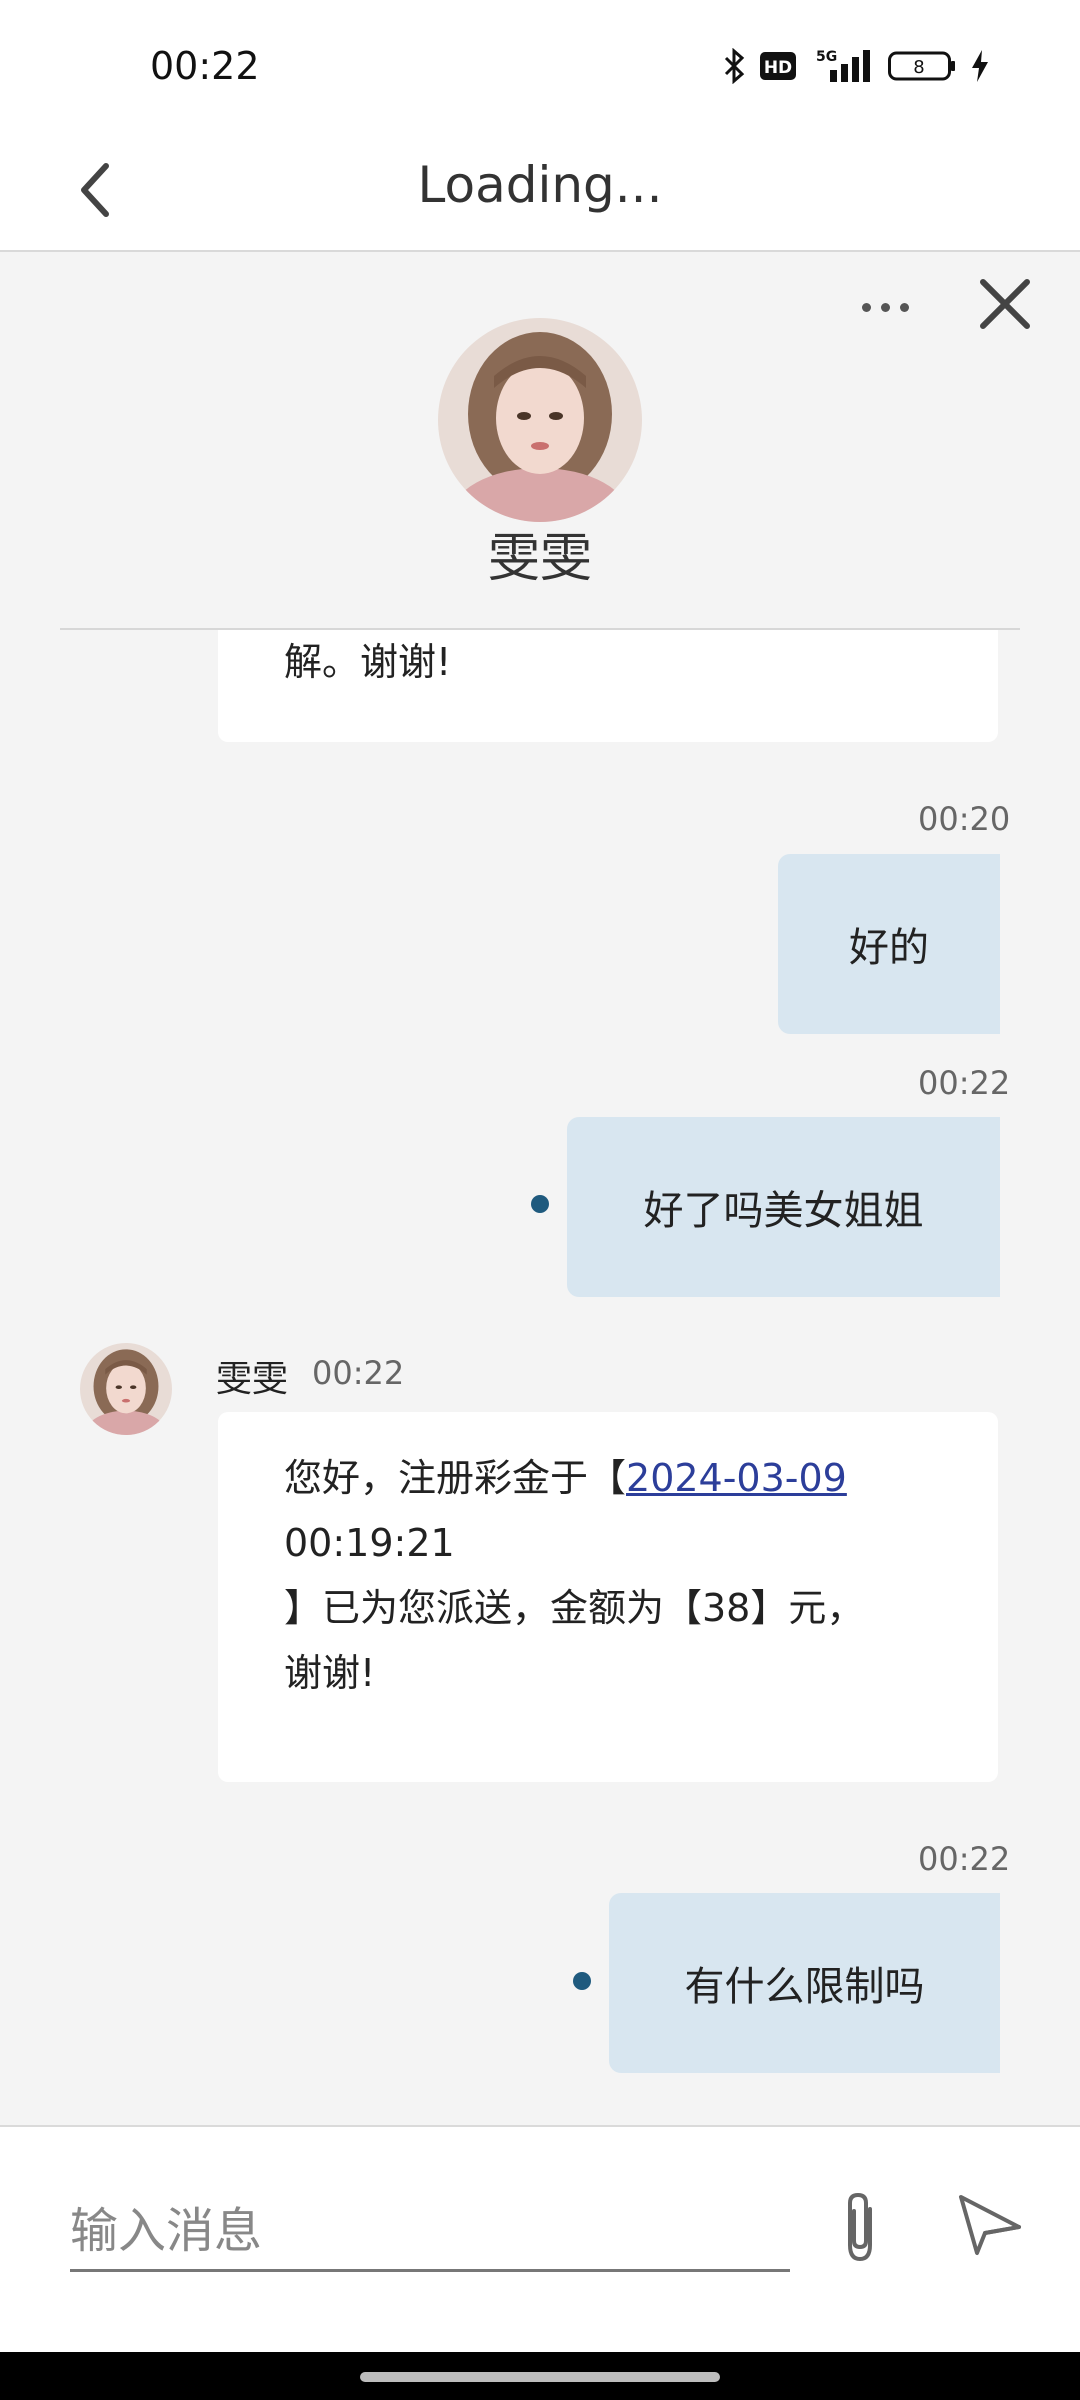 This screenshot has height=2400, width=1080. Describe the element at coordinates (918, 67) in the screenshot. I see `battery-level: 8` at that location.